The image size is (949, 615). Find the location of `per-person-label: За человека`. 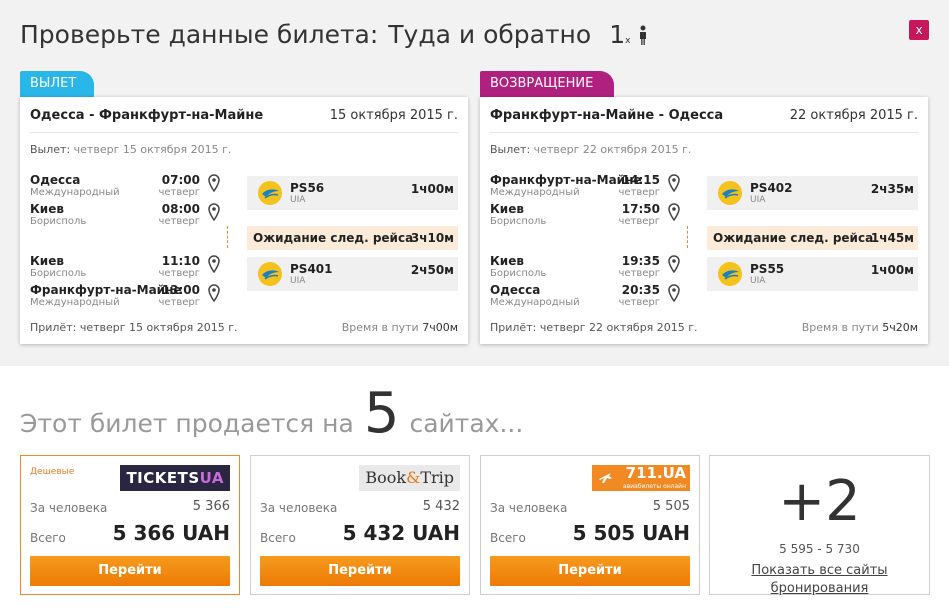

per-person-label: За человека is located at coordinates (69, 508).